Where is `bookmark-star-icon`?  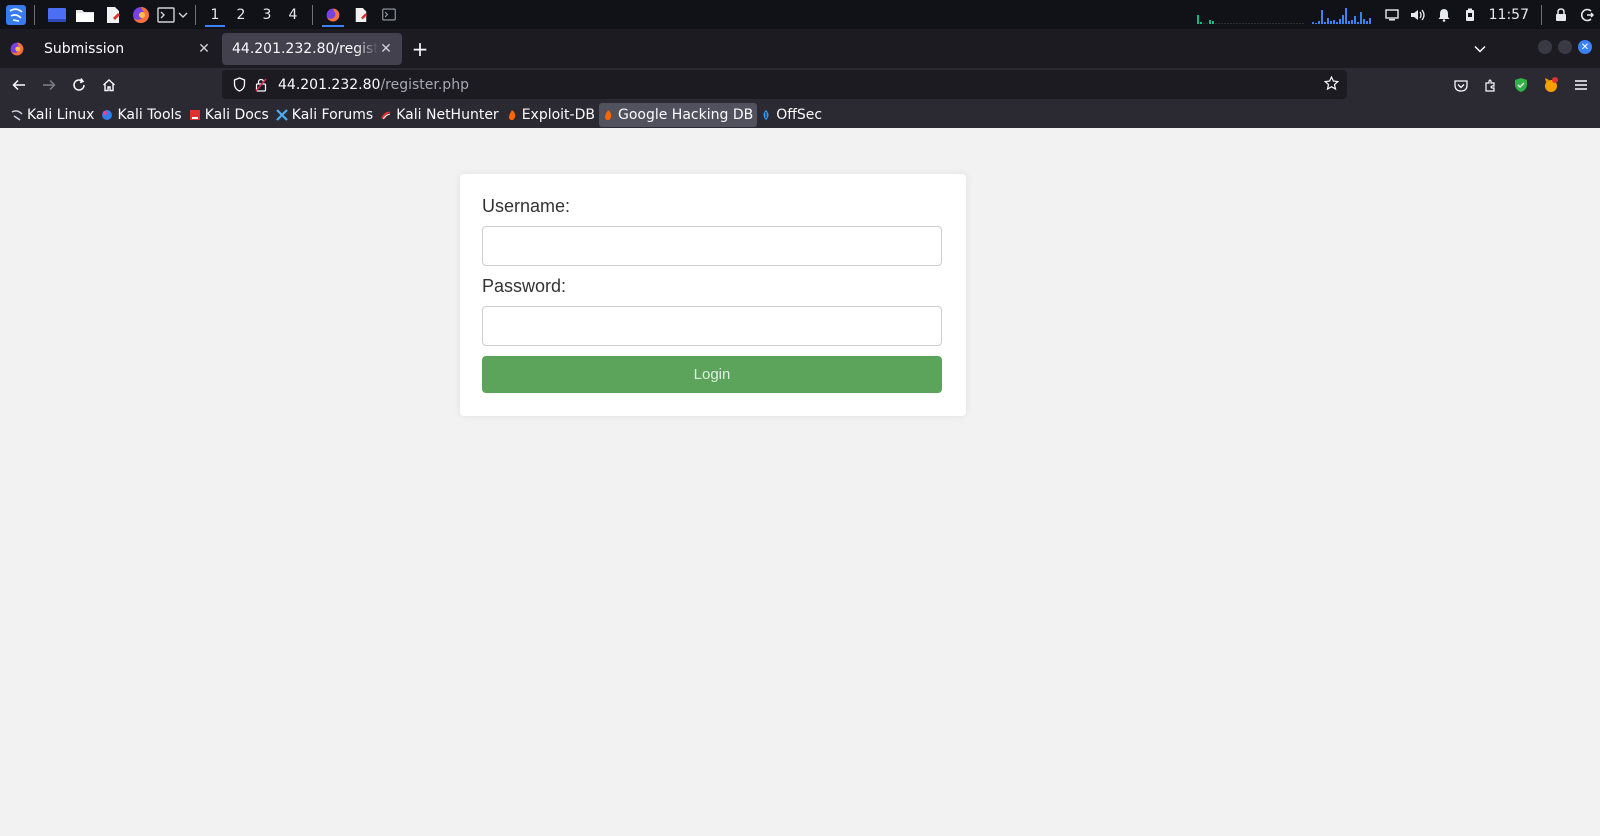
bookmark-star-icon is located at coordinates (1331, 85).